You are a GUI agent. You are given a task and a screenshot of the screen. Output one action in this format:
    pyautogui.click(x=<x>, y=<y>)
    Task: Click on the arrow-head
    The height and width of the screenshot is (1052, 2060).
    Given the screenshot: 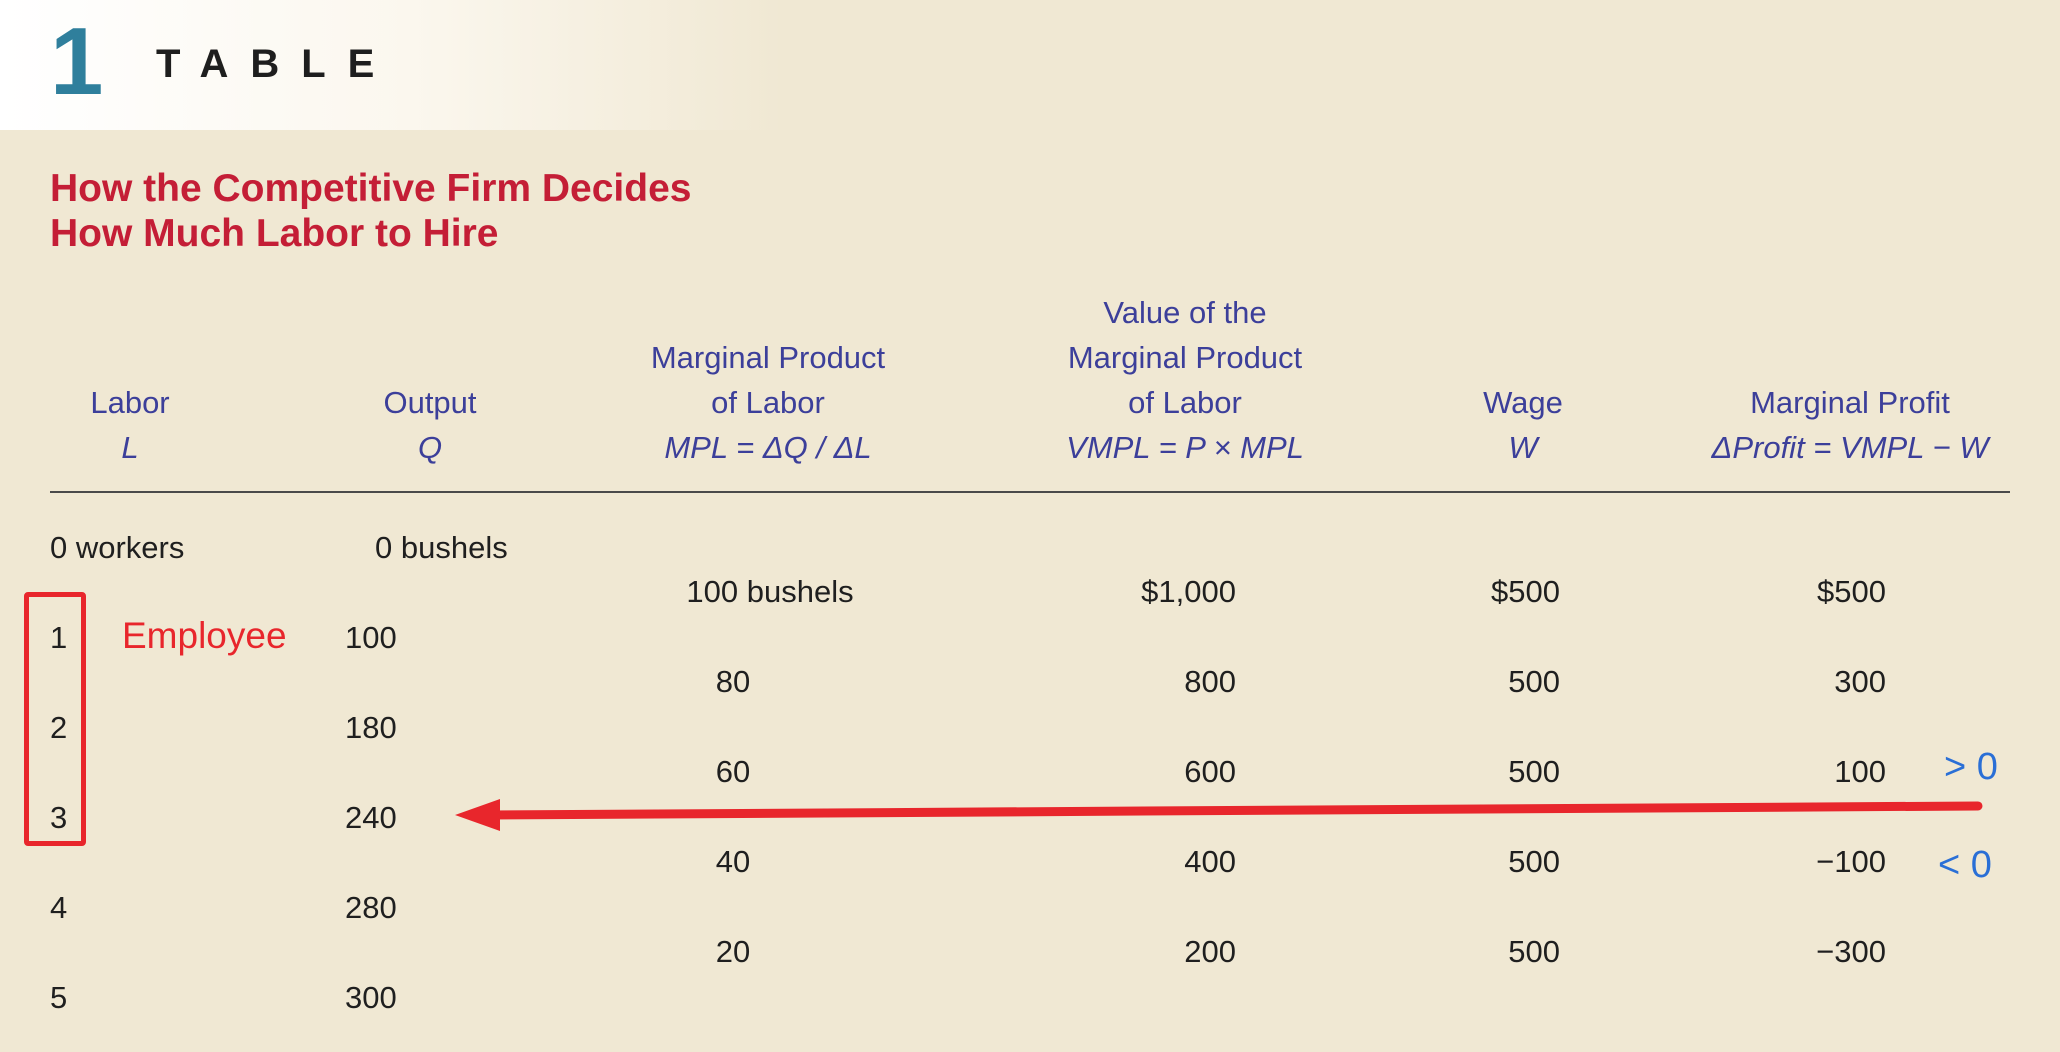 What is the action you would take?
    pyautogui.click(x=477, y=815)
    